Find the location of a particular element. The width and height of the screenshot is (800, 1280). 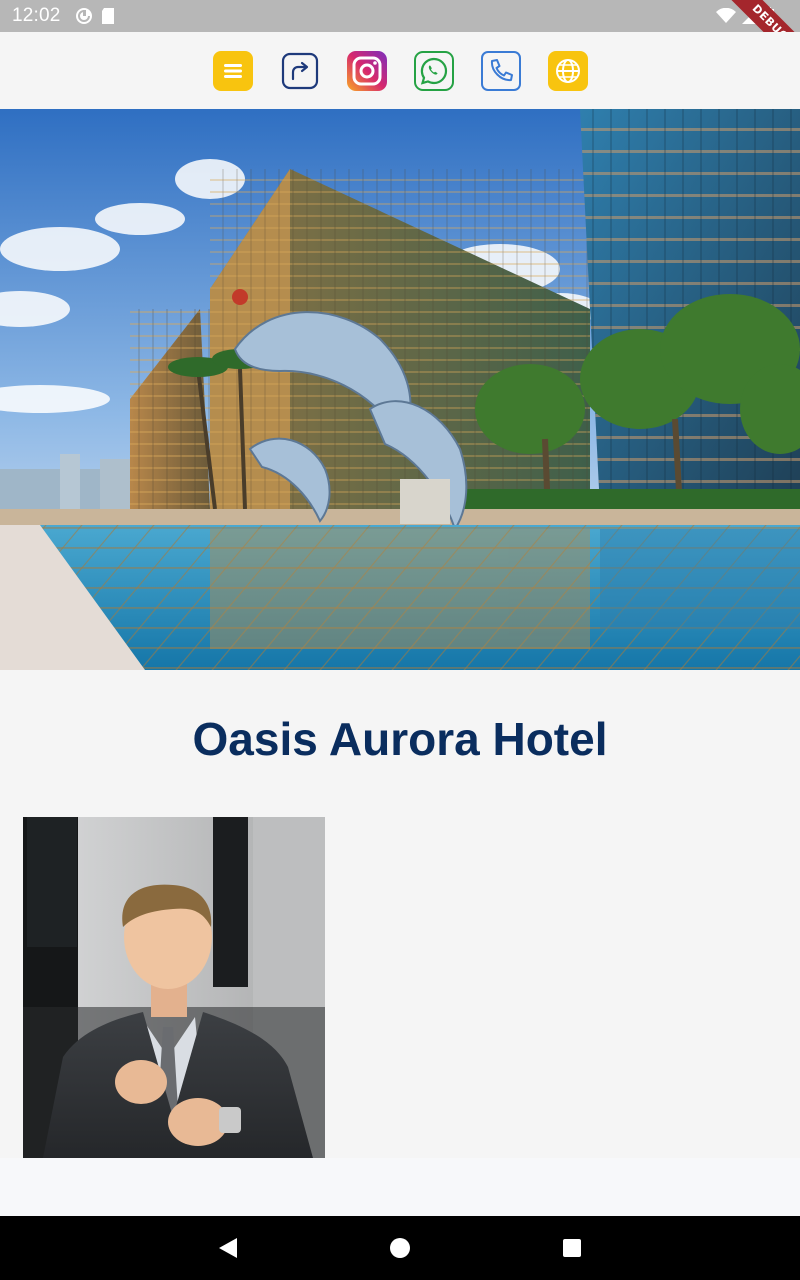

home-icon is located at coordinates (400, 1248).